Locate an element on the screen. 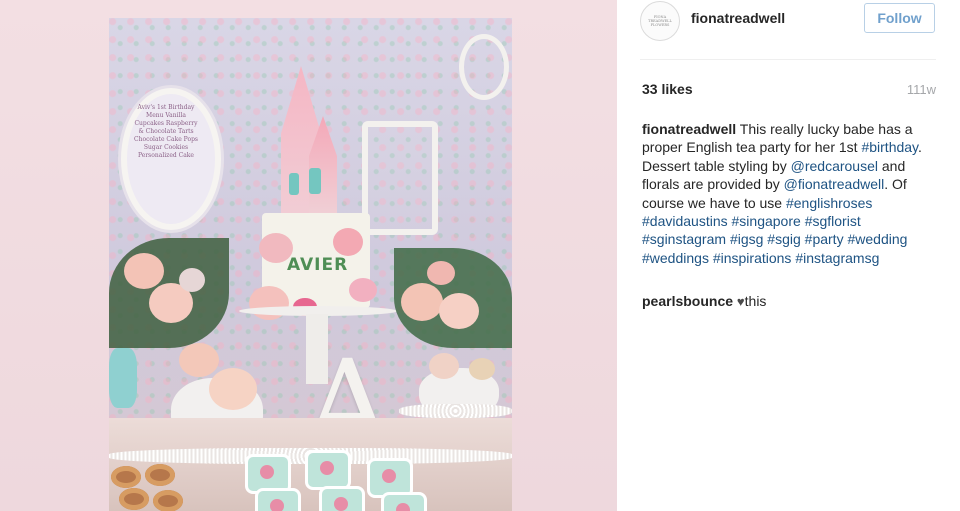 The width and height of the screenshot is (960, 511). doily is located at coordinates (455, 411).